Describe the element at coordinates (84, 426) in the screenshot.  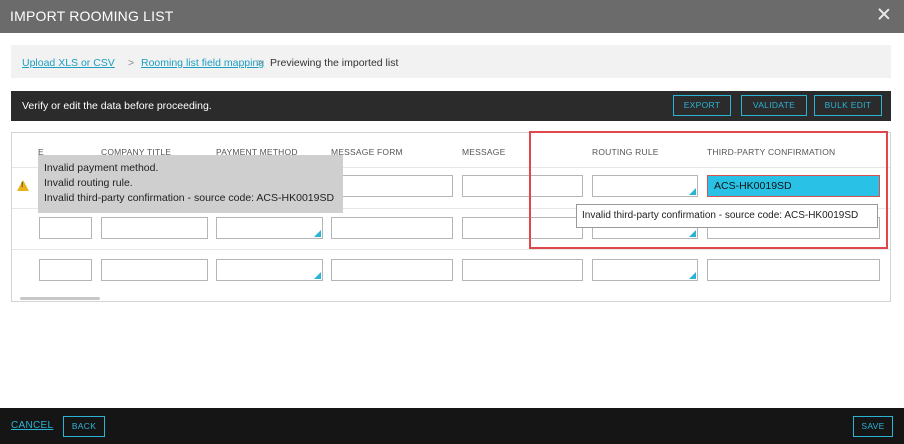
I see `back-button: BACK` at that location.